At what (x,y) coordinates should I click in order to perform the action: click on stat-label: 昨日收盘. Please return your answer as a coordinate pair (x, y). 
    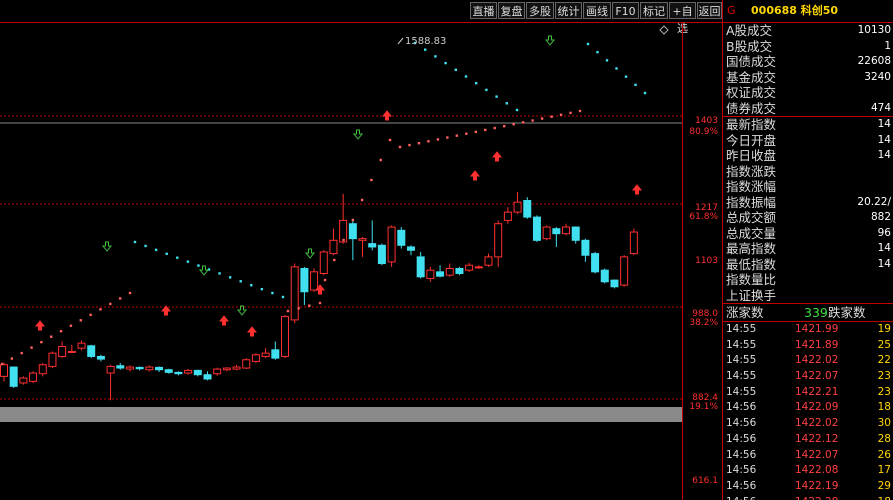
    Looking at the image, I should click on (751, 155).